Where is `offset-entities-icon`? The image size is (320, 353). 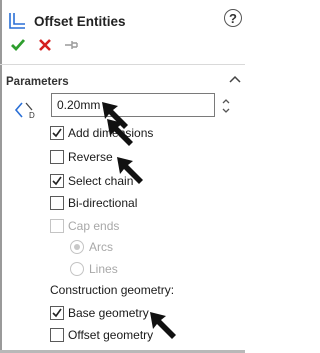
offset-entities-icon is located at coordinates (17, 21).